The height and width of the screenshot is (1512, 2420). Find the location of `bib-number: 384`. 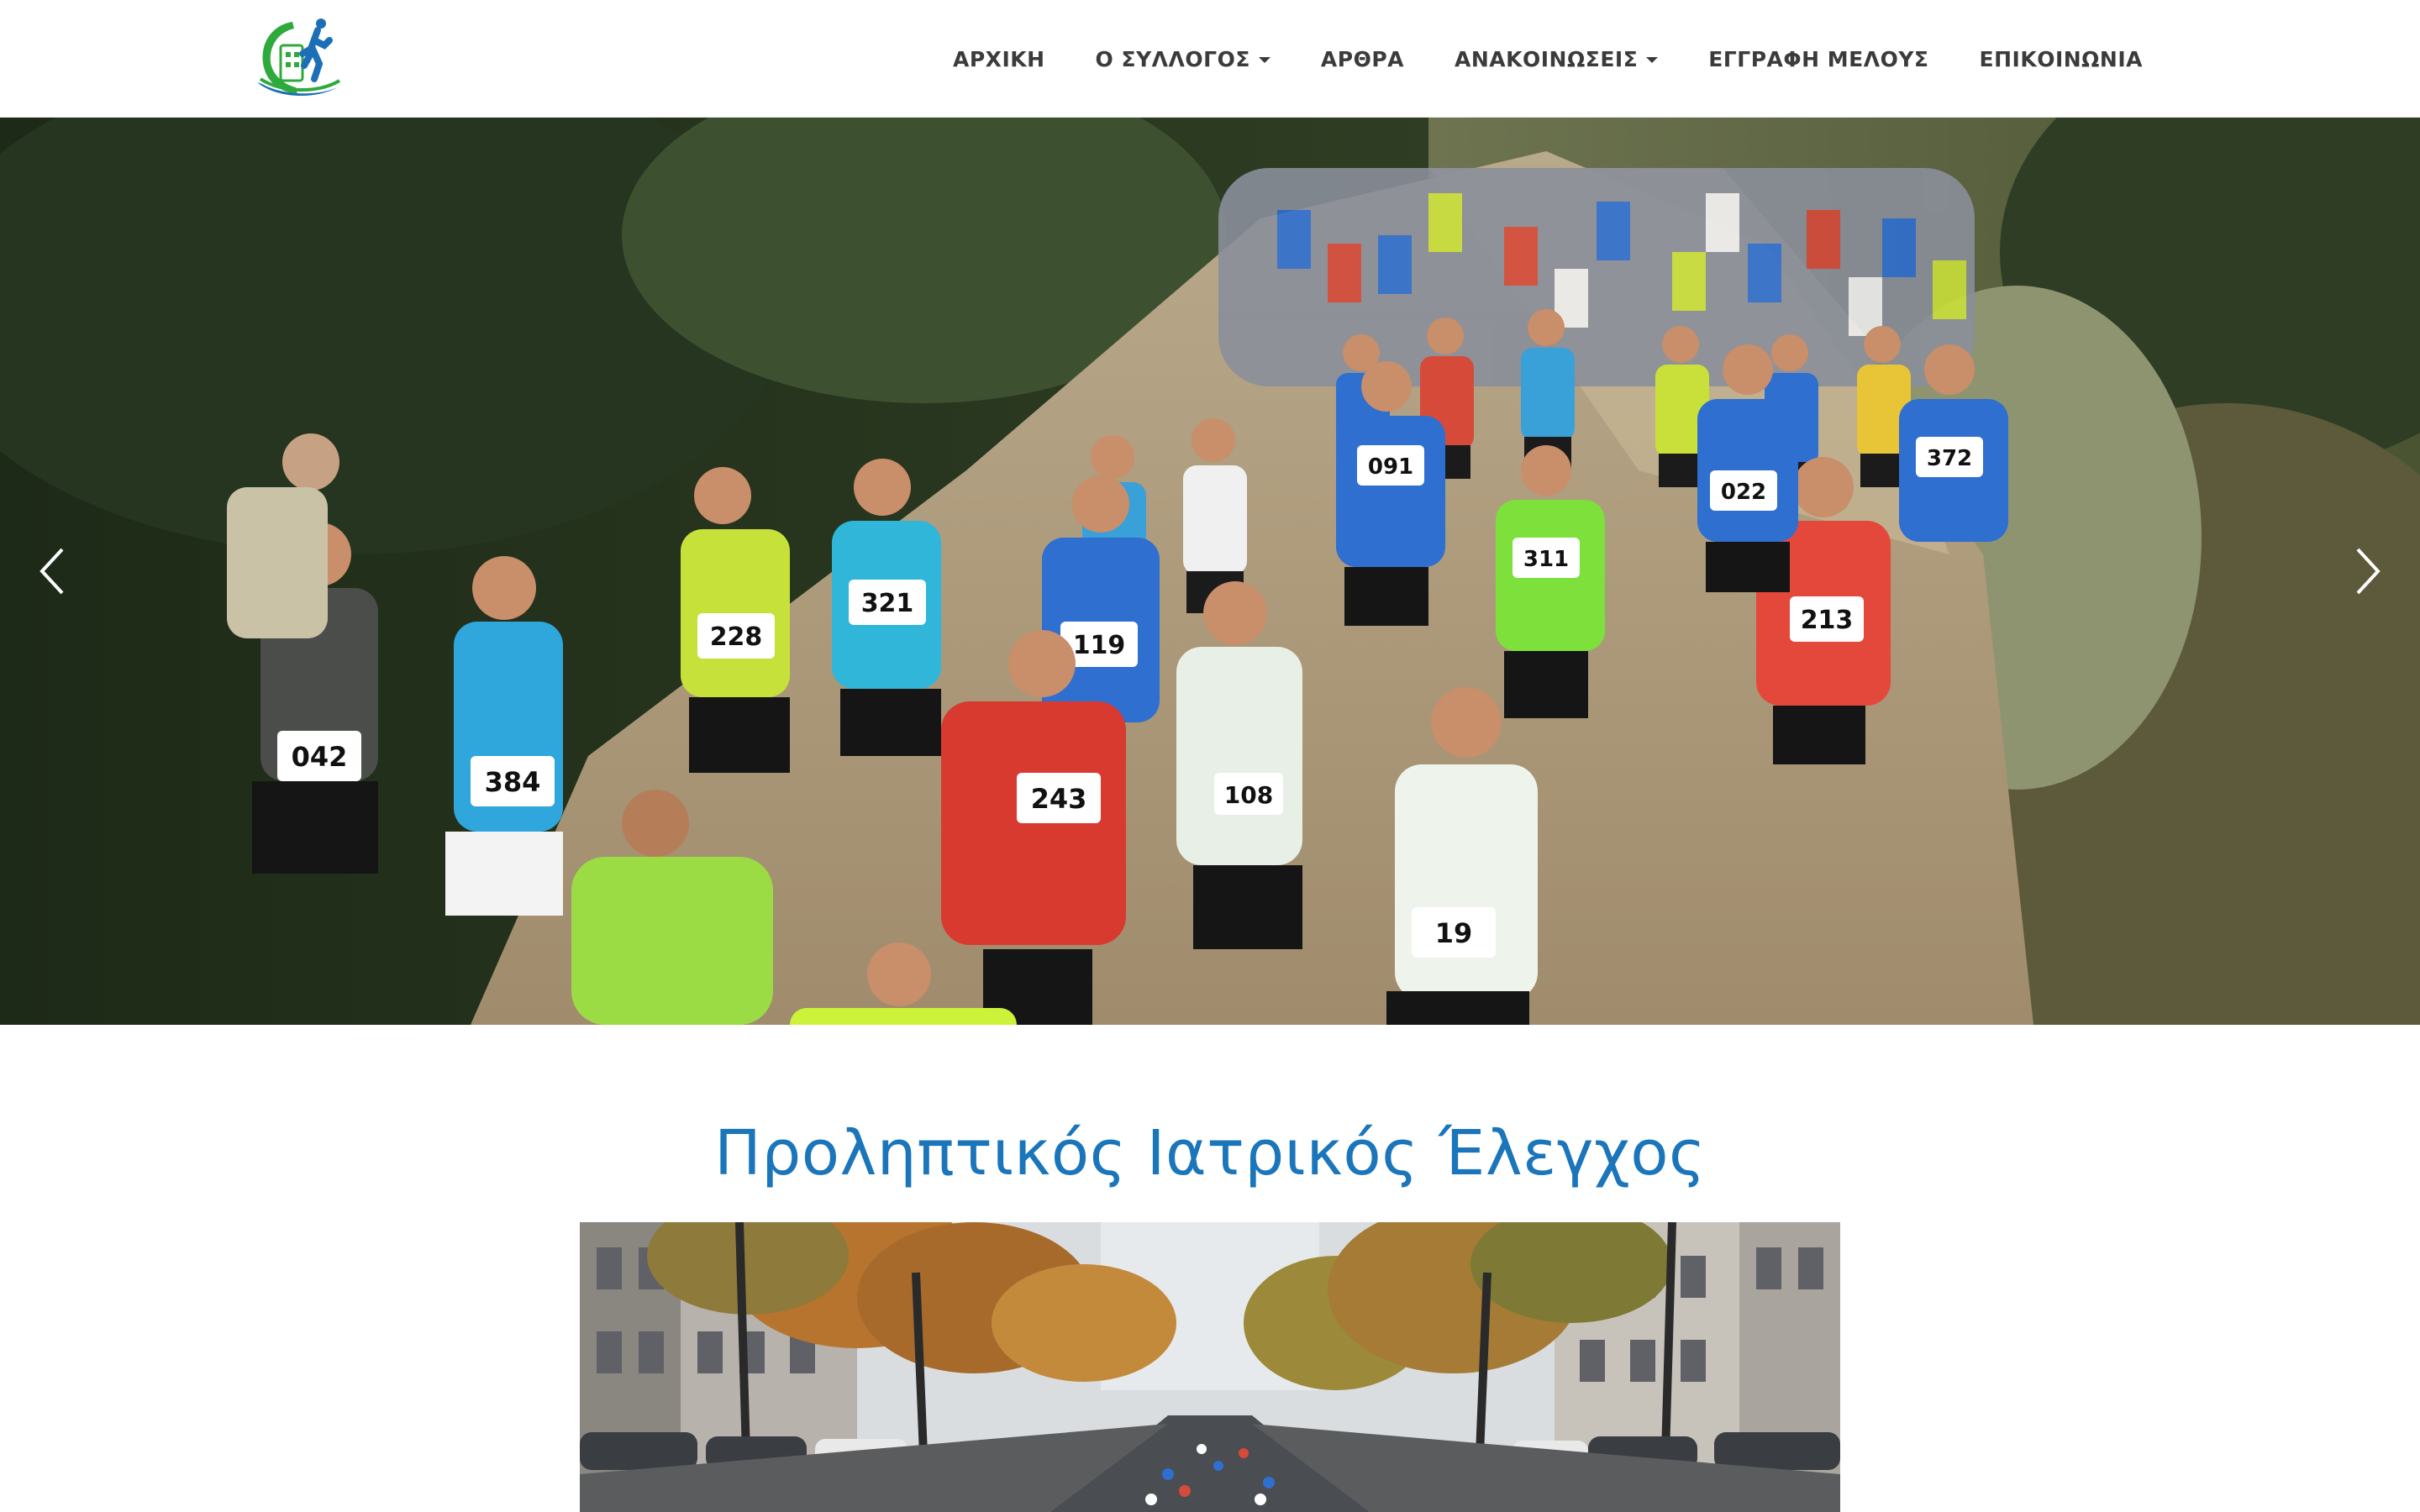

bib-number: 384 is located at coordinates (513, 782).